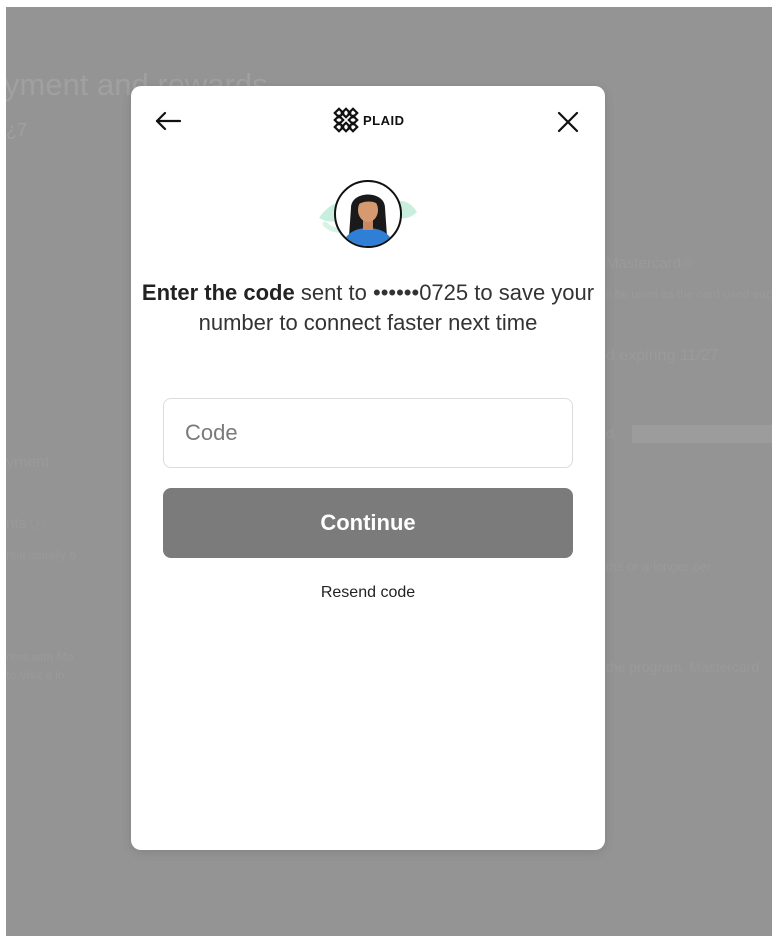  Describe the element at coordinates (35, 675) in the screenshot. I see `background-text: to Visit a lo` at that location.